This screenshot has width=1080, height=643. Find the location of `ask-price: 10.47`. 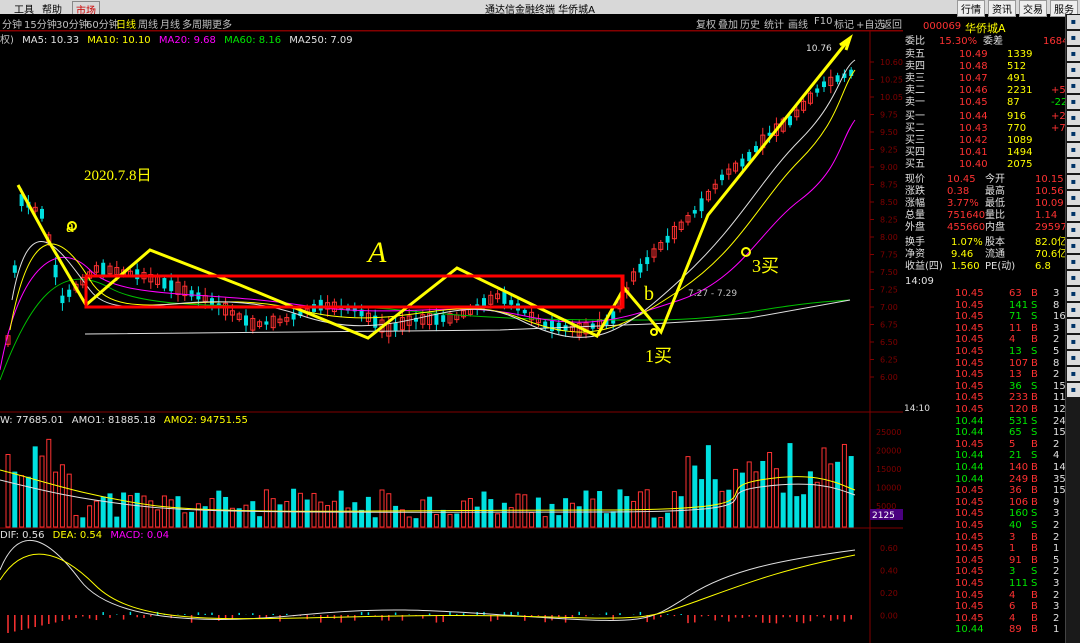

ask-price: 10.47 is located at coordinates (973, 78).